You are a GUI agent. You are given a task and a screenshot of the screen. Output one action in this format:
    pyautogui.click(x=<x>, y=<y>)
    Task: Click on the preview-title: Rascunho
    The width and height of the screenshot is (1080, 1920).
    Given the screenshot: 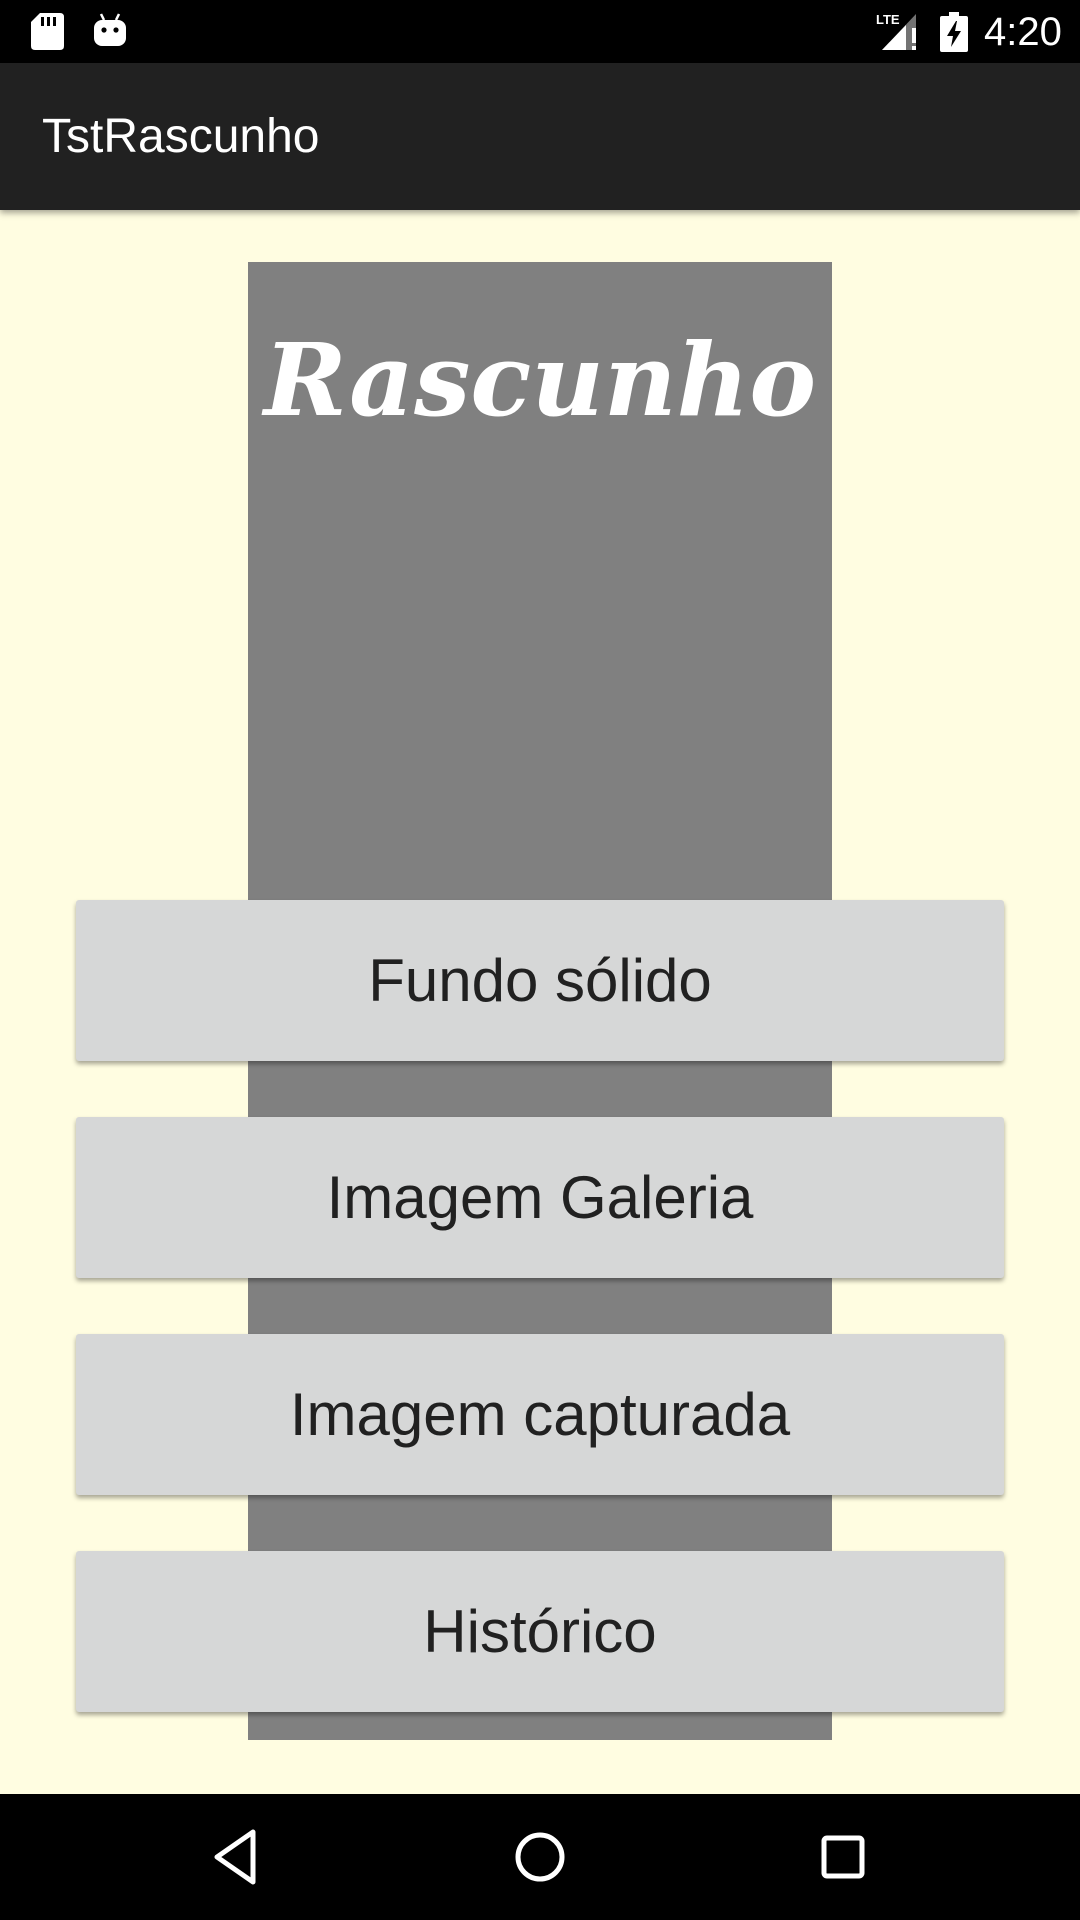 What is the action you would take?
    pyautogui.click(x=540, y=380)
    